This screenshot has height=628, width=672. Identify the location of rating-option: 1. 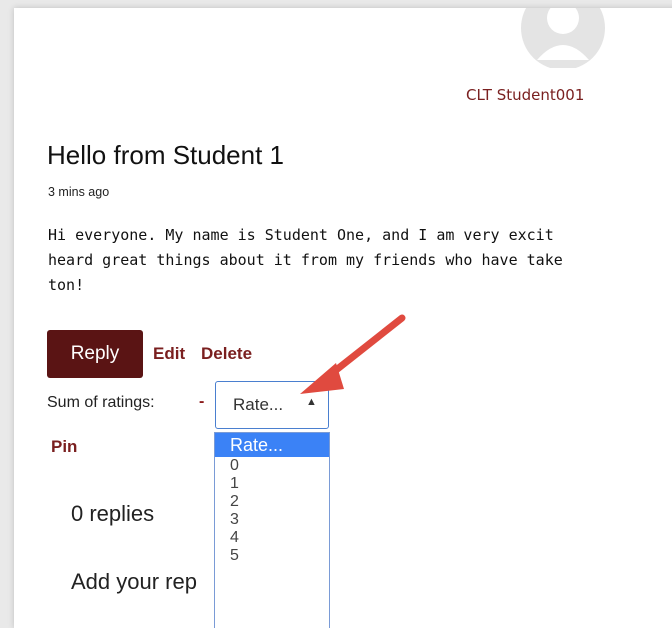
(272, 484).